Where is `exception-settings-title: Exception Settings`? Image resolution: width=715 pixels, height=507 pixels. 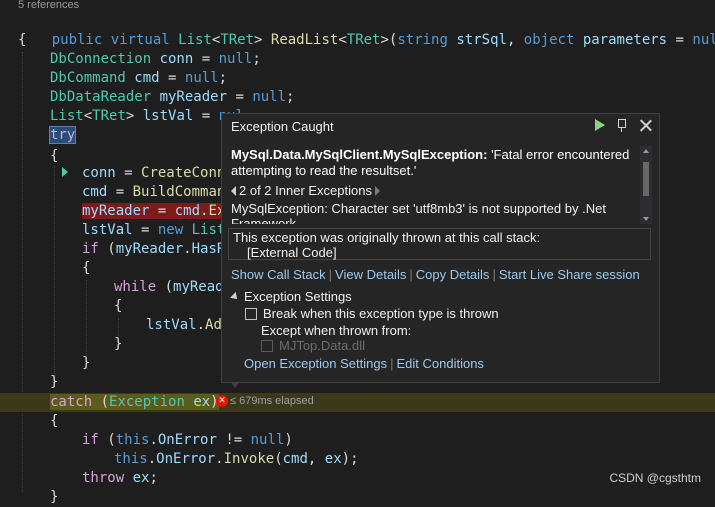
exception-settings-title: Exception Settings is located at coordinates (298, 296).